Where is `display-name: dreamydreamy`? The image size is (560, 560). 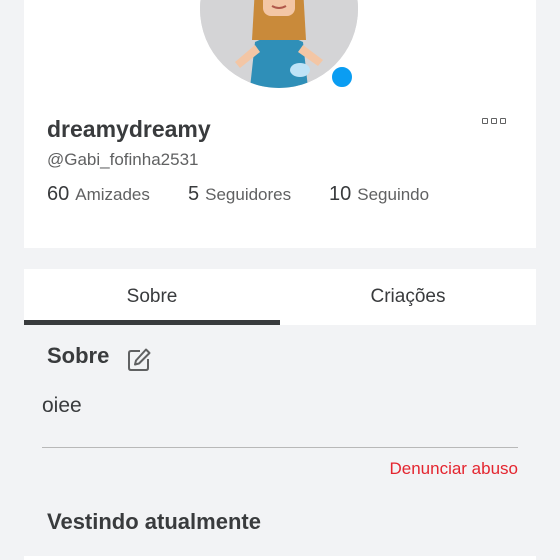 display-name: dreamydreamy is located at coordinates (129, 129).